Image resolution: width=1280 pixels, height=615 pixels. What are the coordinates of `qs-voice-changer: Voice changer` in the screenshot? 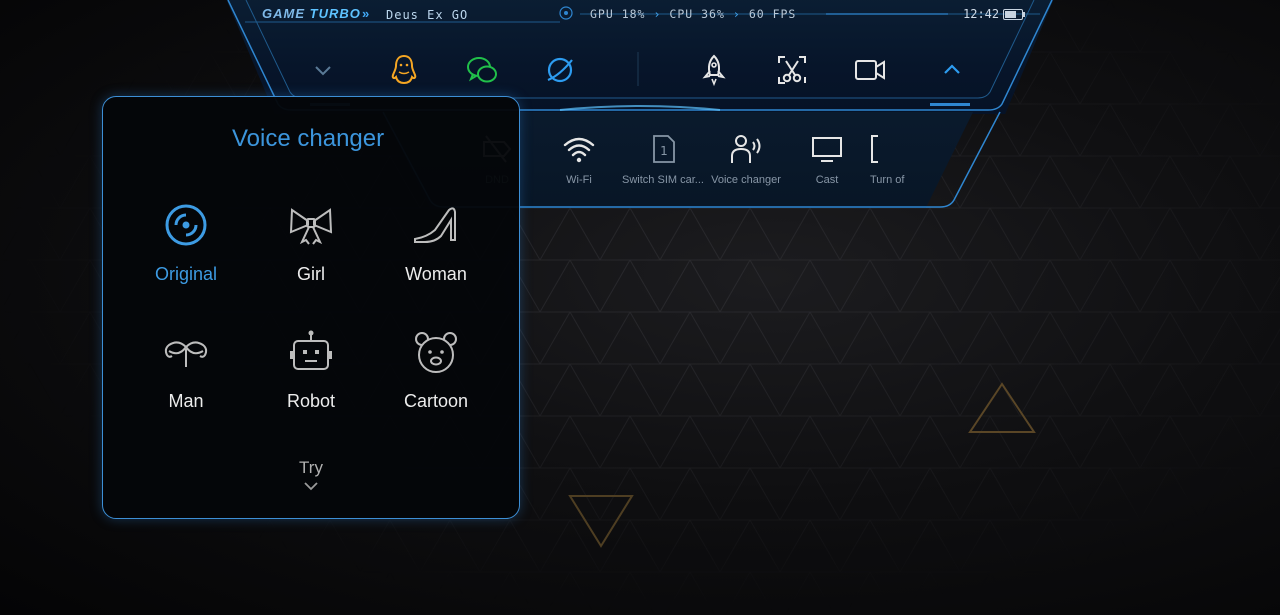 It's located at (746, 159).